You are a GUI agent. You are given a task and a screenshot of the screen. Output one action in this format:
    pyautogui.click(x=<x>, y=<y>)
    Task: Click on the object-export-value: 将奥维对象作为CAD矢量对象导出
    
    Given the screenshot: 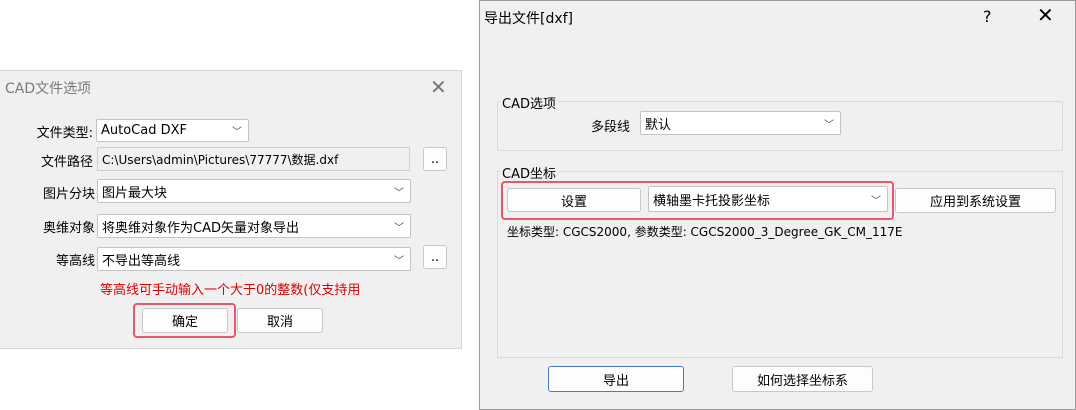 What is the action you would take?
    pyautogui.click(x=200, y=228)
    